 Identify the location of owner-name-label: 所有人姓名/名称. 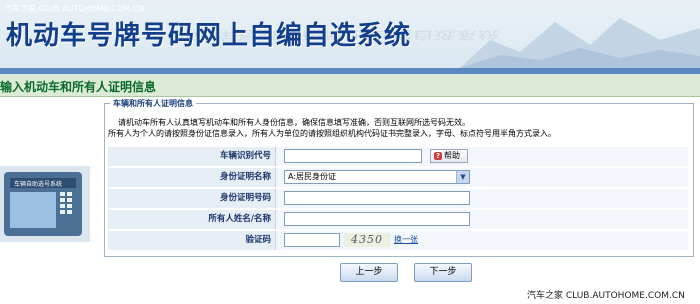
(192, 219).